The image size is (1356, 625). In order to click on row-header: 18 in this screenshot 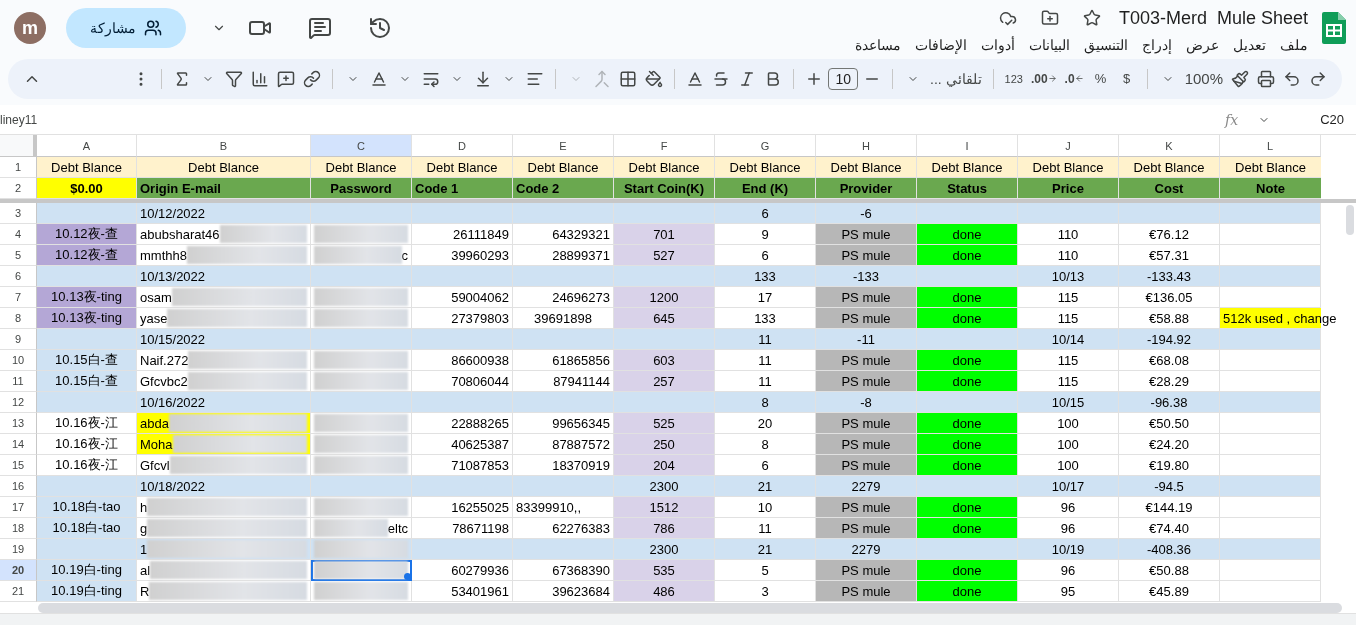, I will do `click(18, 529)`.